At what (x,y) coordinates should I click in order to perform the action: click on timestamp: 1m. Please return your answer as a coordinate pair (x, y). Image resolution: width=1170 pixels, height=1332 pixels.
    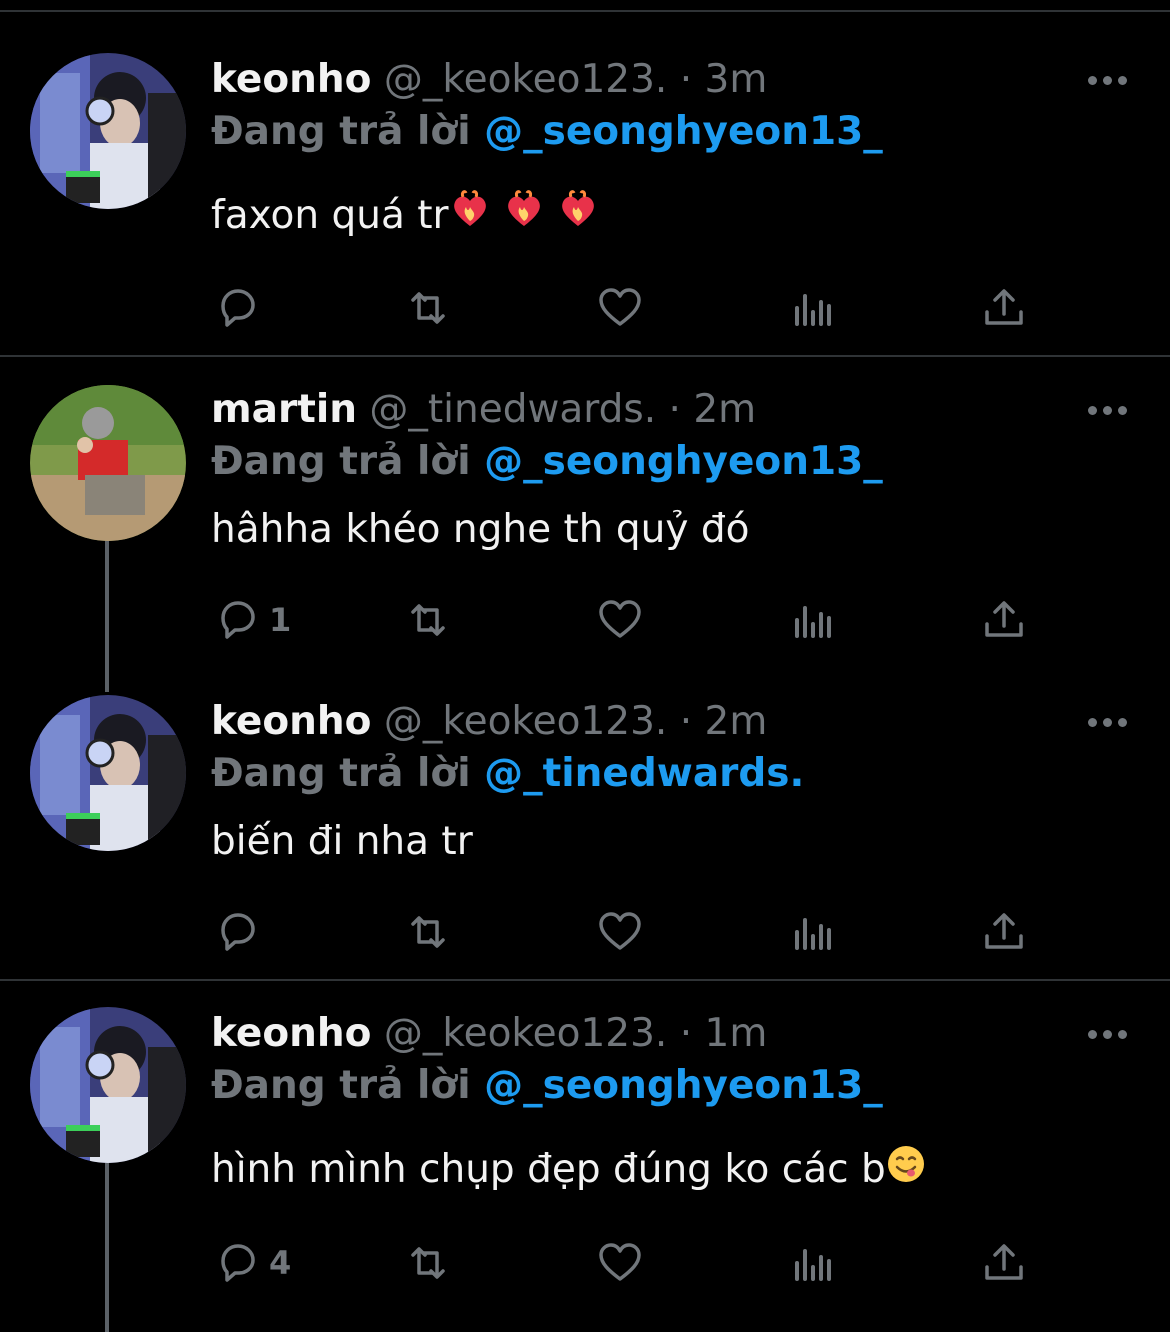
    Looking at the image, I should click on (736, 1033).